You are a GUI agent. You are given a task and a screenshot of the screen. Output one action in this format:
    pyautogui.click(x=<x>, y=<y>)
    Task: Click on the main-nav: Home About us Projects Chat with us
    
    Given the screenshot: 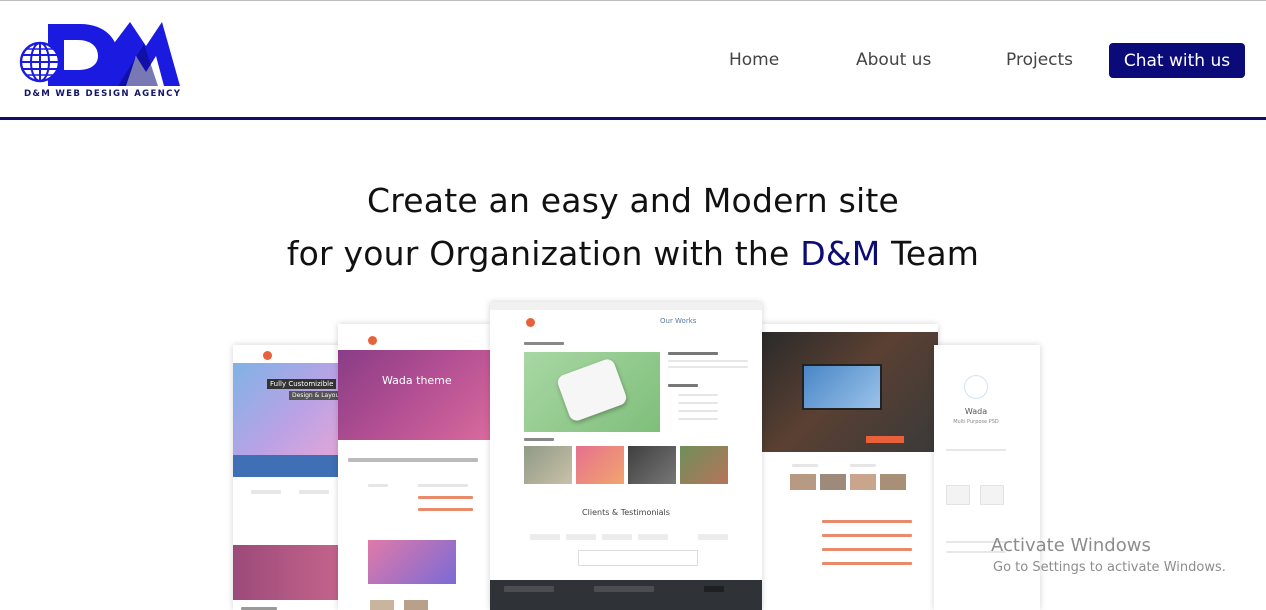 What is the action you would take?
    pyautogui.click(x=633, y=61)
    